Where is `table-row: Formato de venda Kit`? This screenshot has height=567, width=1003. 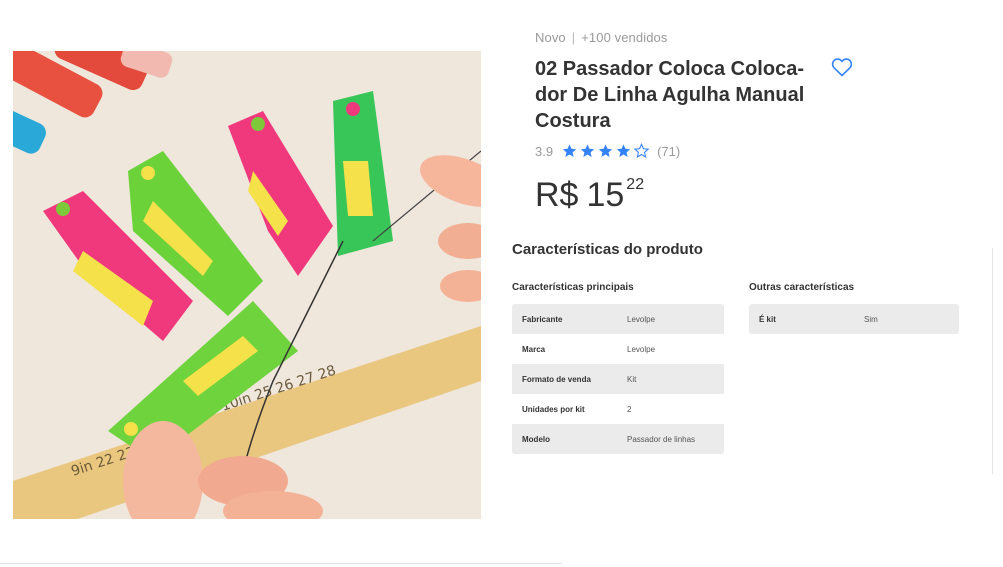 table-row: Formato de venda Kit is located at coordinates (618, 379).